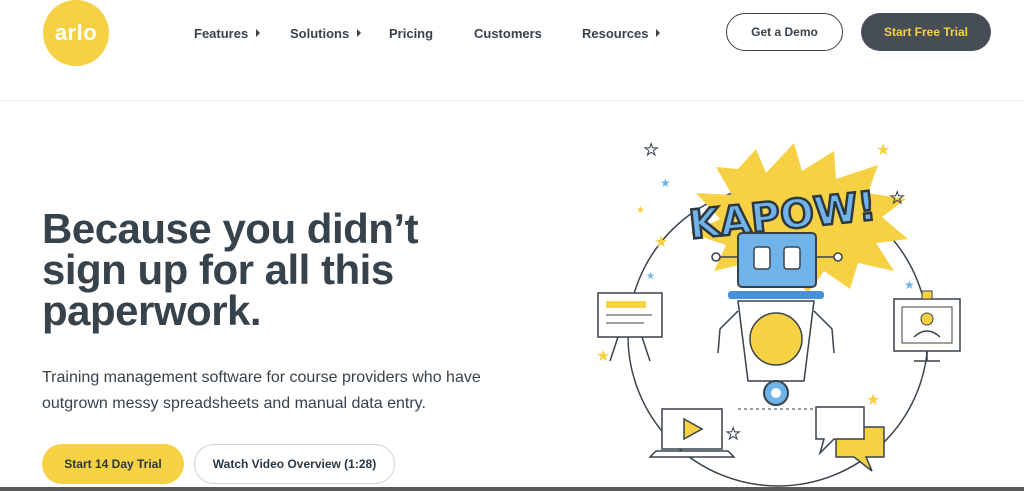  I want to click on nav-customers: Customers, so click(508, 33).